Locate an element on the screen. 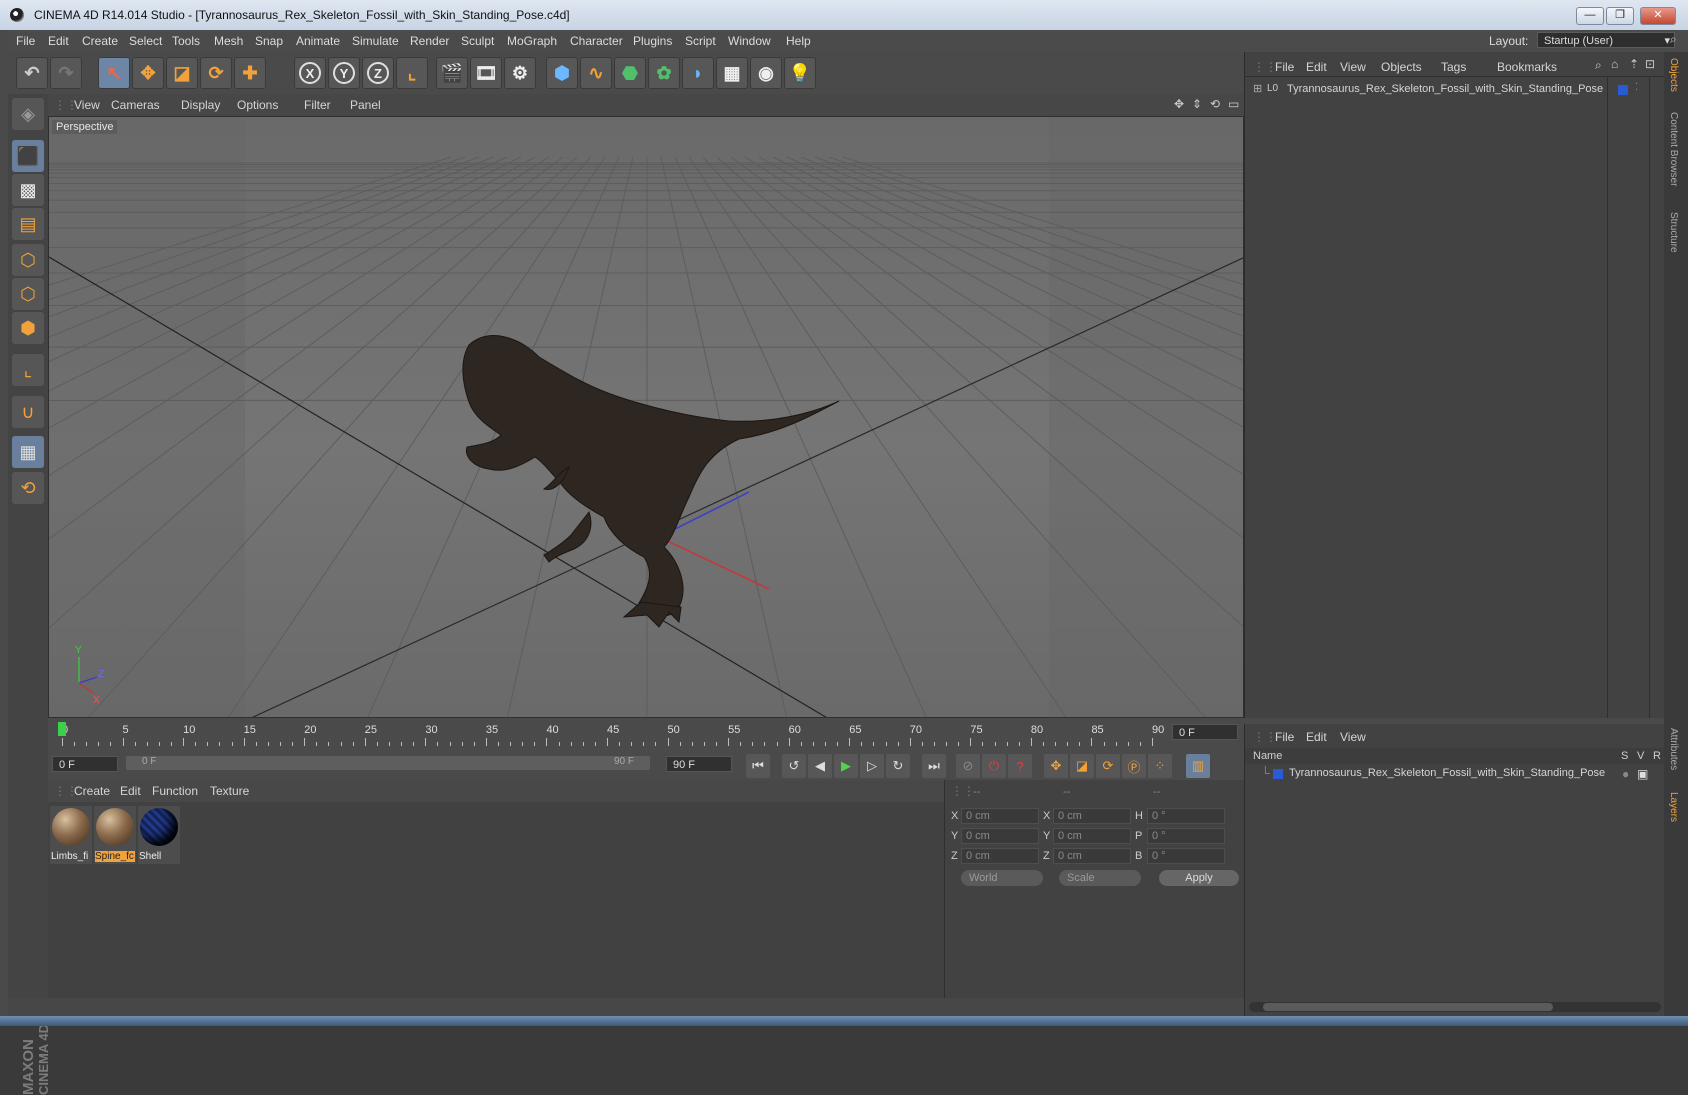 This screenshot has height=1095, width=1688. menu-tools: Tools is located at coordinates (186, 41).